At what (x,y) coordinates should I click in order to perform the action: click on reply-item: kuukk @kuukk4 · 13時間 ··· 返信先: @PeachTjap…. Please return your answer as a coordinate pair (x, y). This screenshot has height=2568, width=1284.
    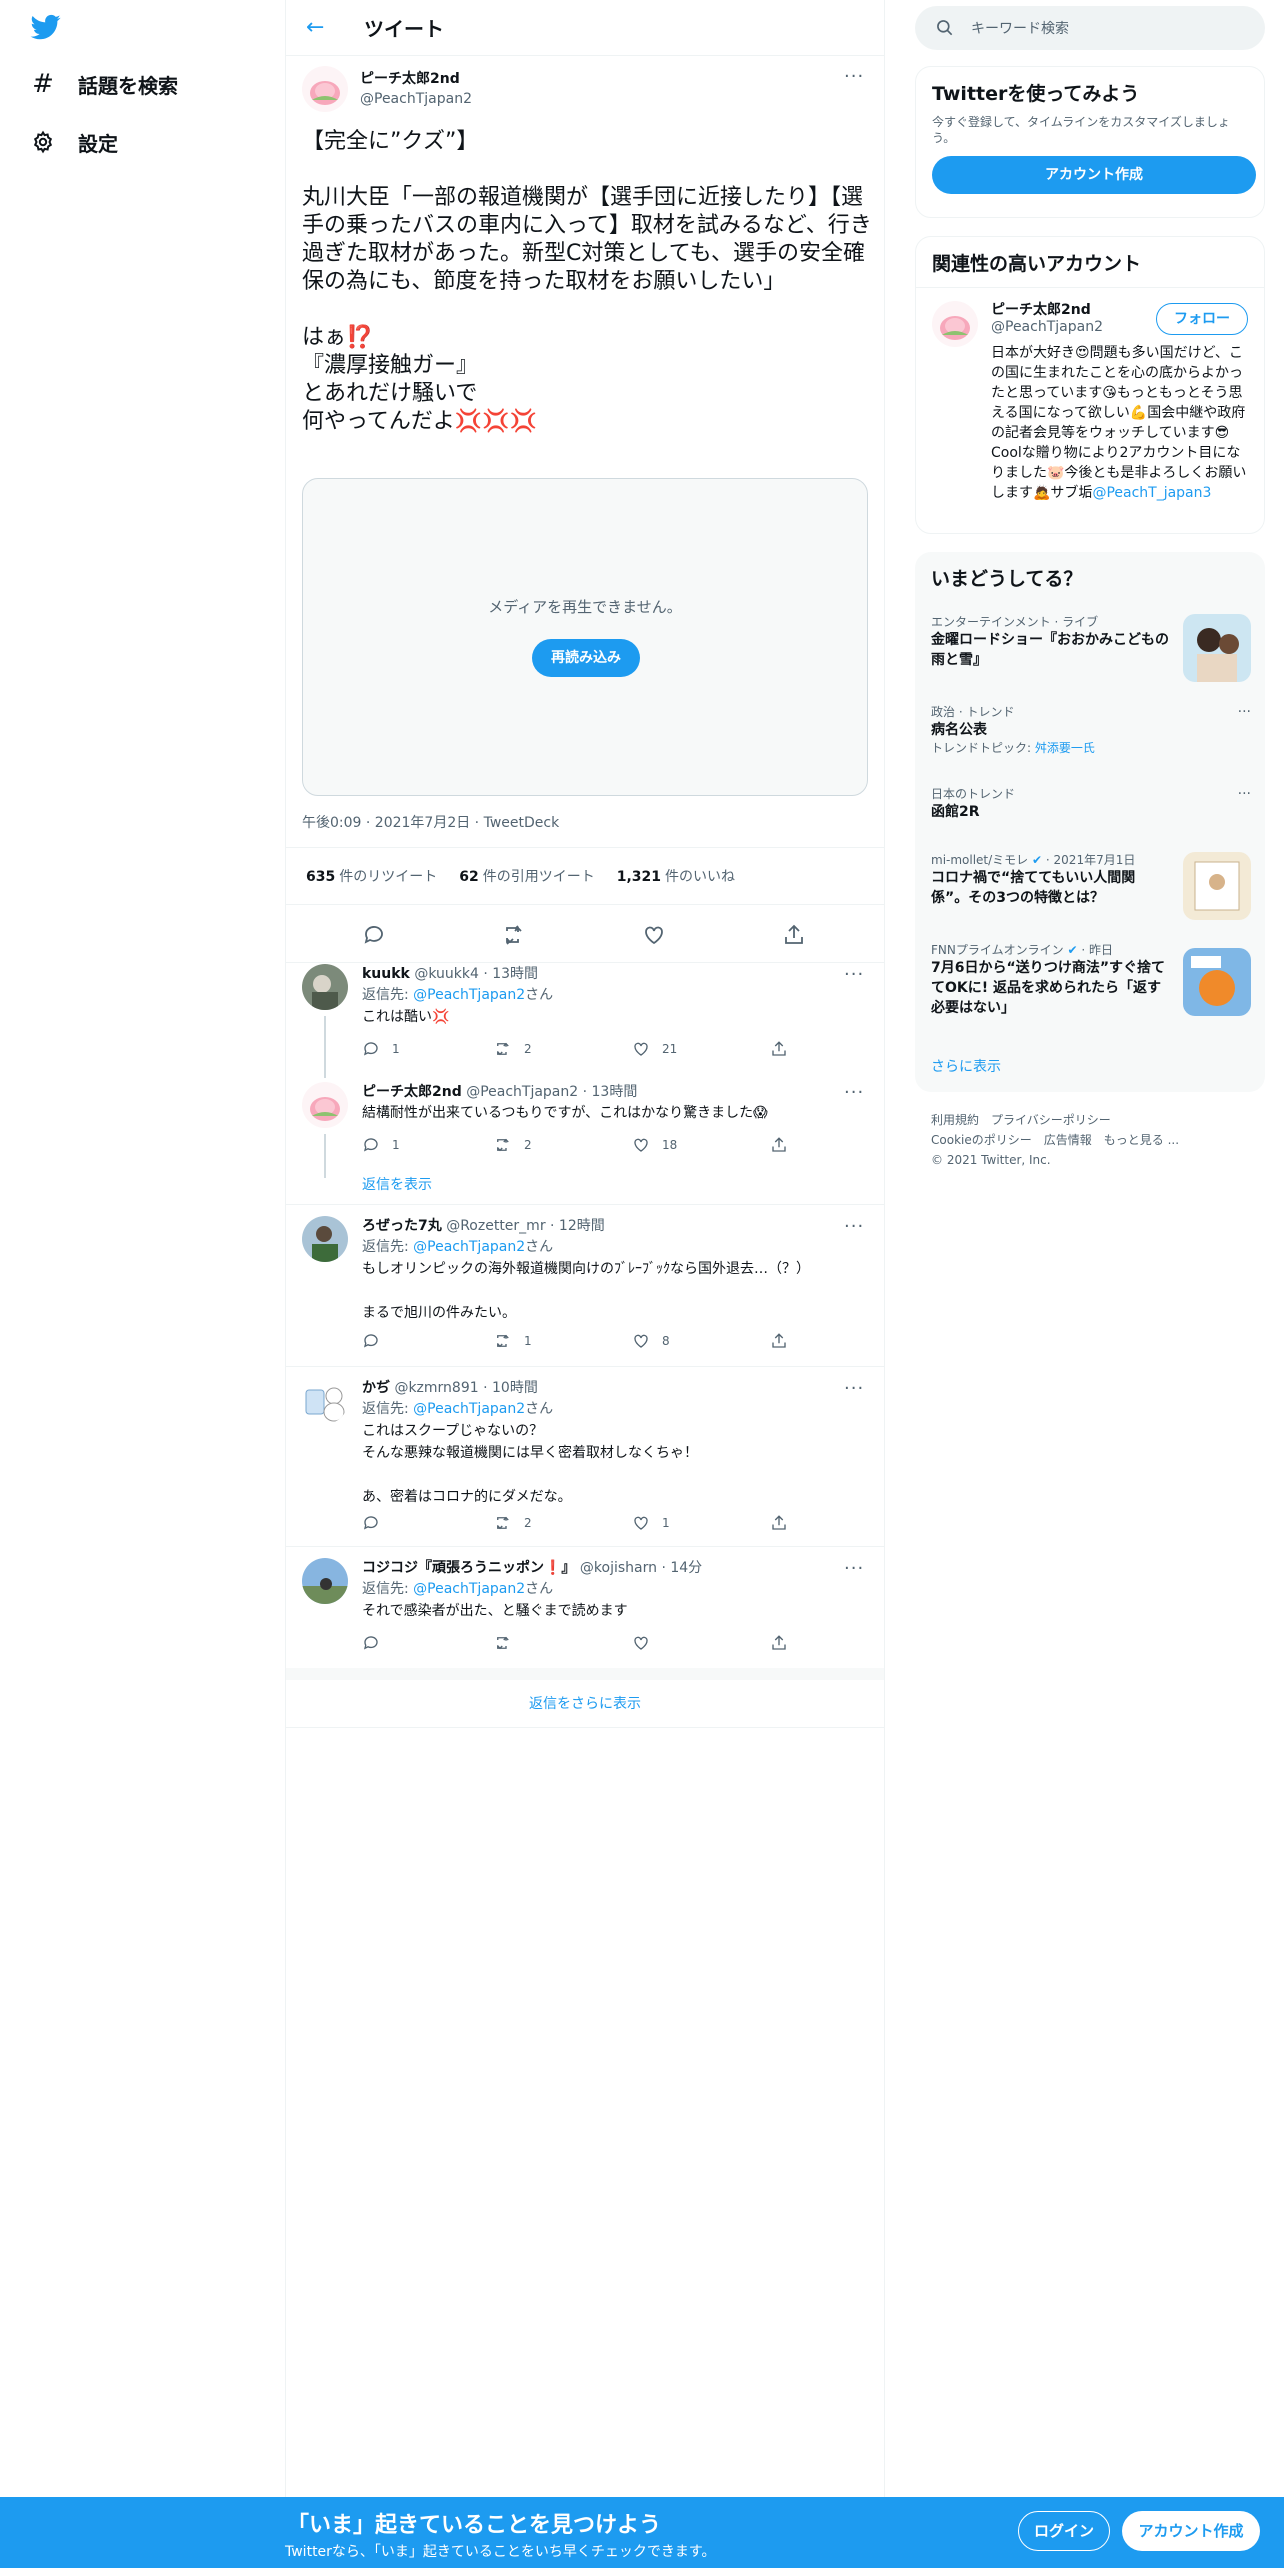
    Looking at the image, I should click on (585, 1024).